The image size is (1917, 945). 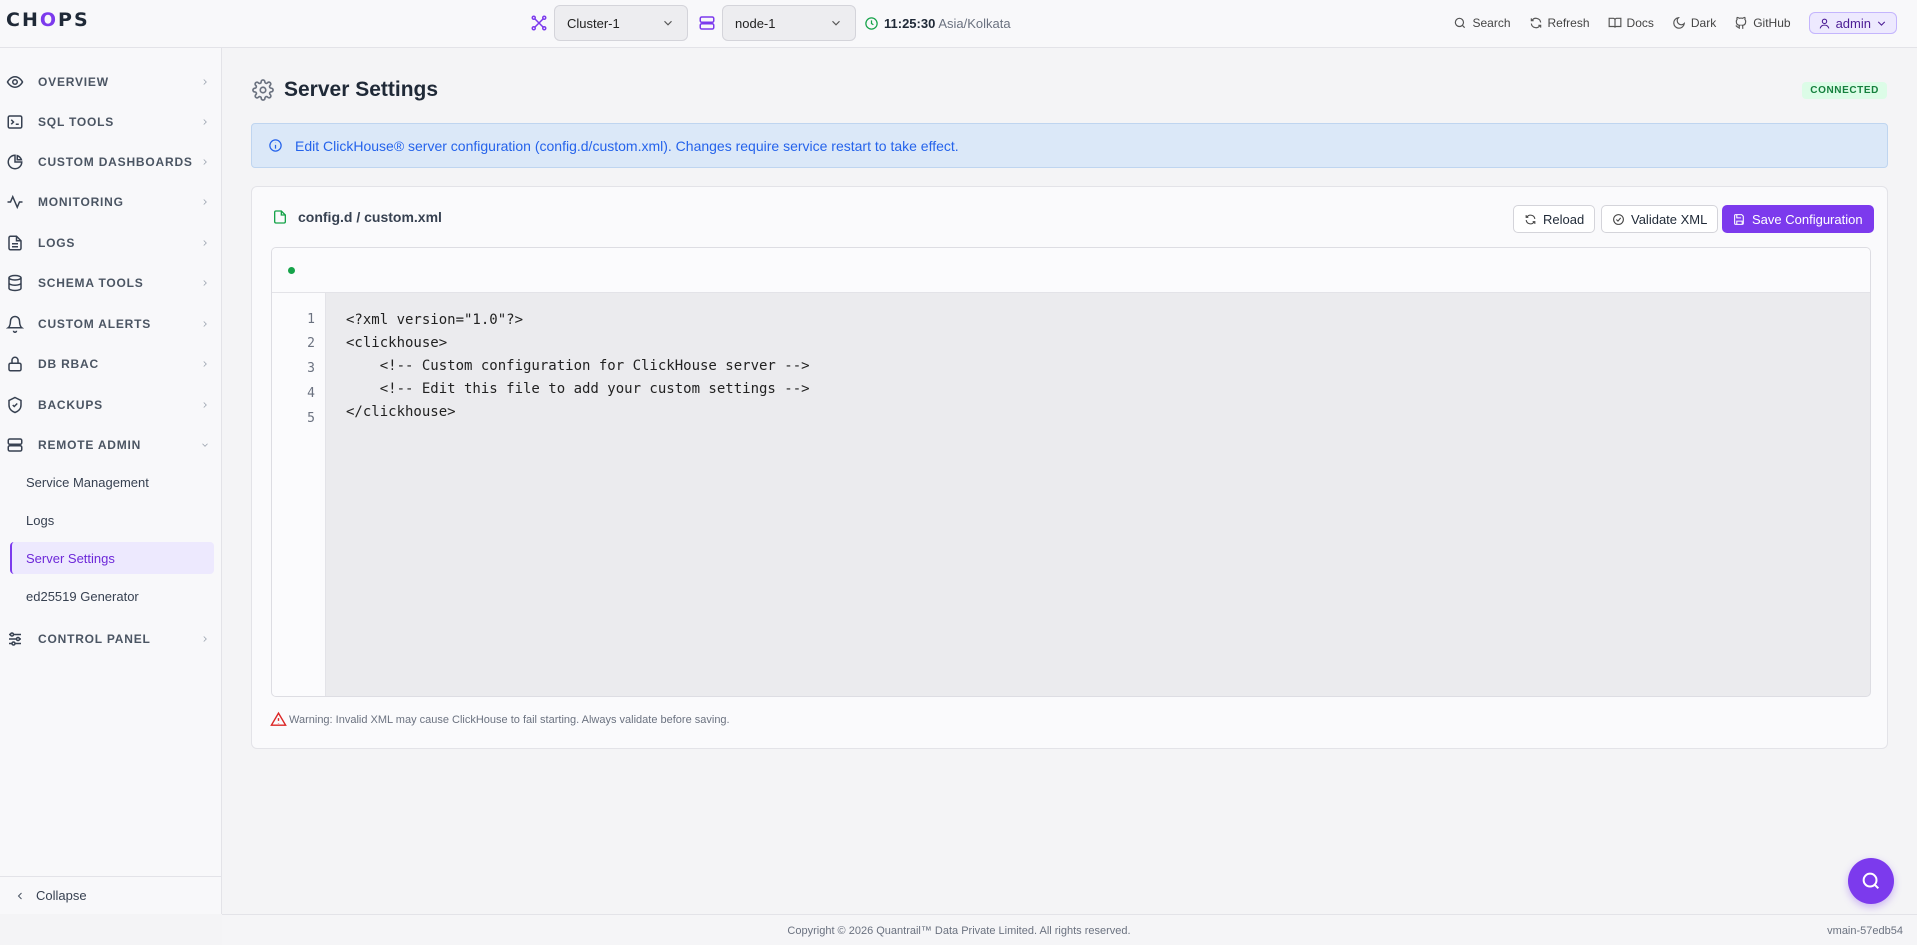 I want to click on dark-mode-toggle: Dark, so click(x=1694, y=23).